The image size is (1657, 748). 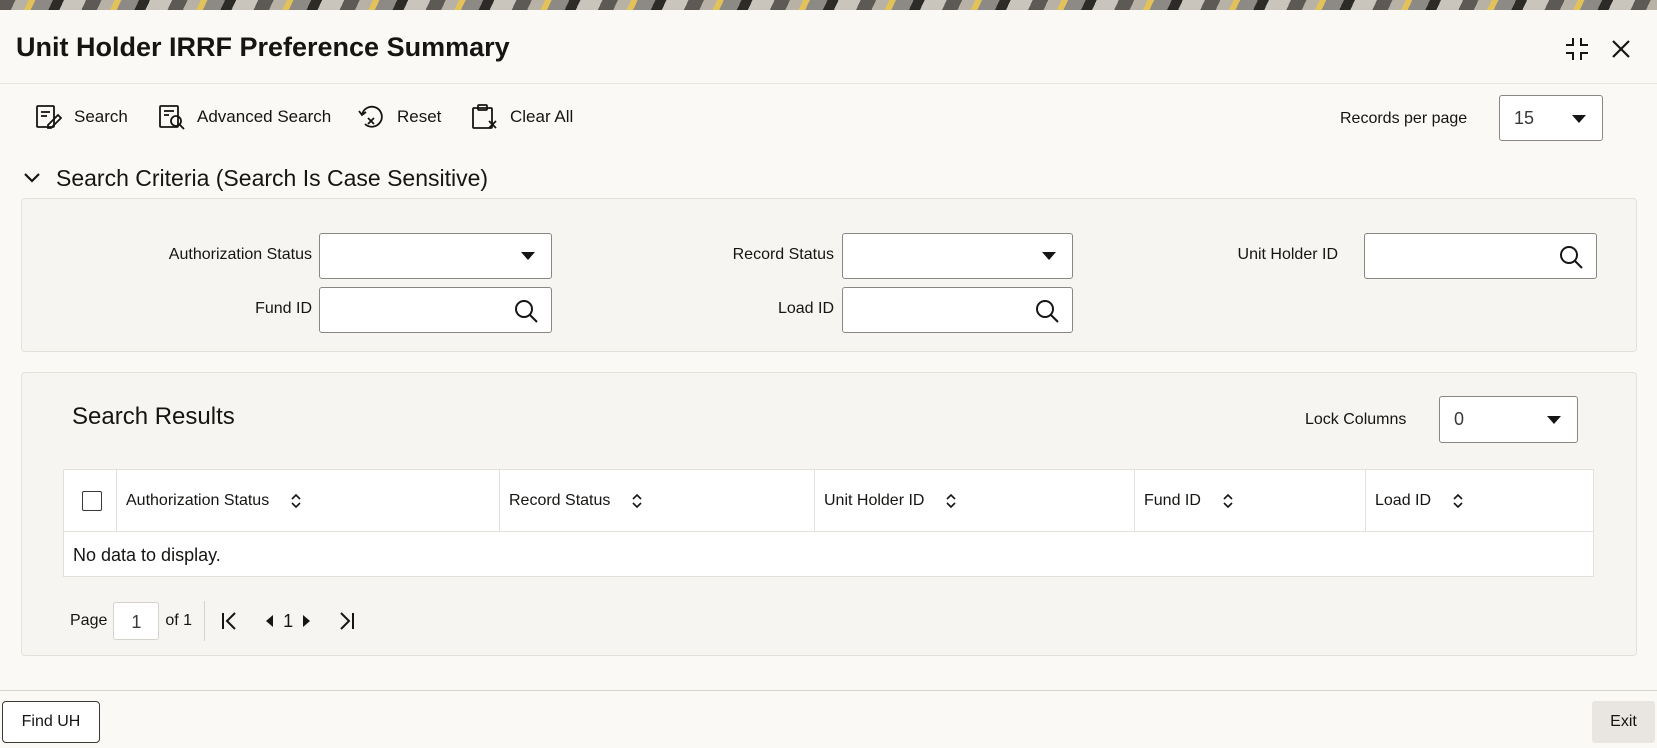 I want to click on previous-page-icon, so click(x=270, y=621).